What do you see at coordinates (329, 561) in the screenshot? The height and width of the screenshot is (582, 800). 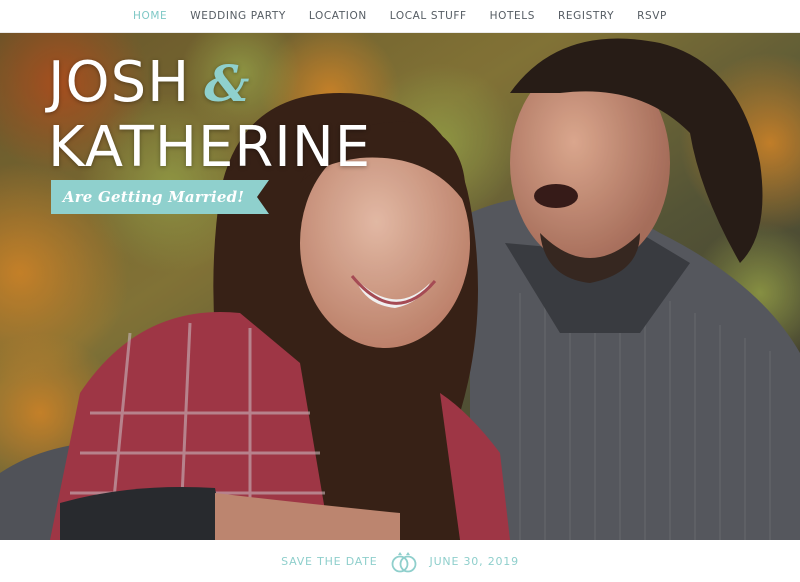 I see `save-the-date-label: SAVE THE DATE` at bounding box center [329, 561].